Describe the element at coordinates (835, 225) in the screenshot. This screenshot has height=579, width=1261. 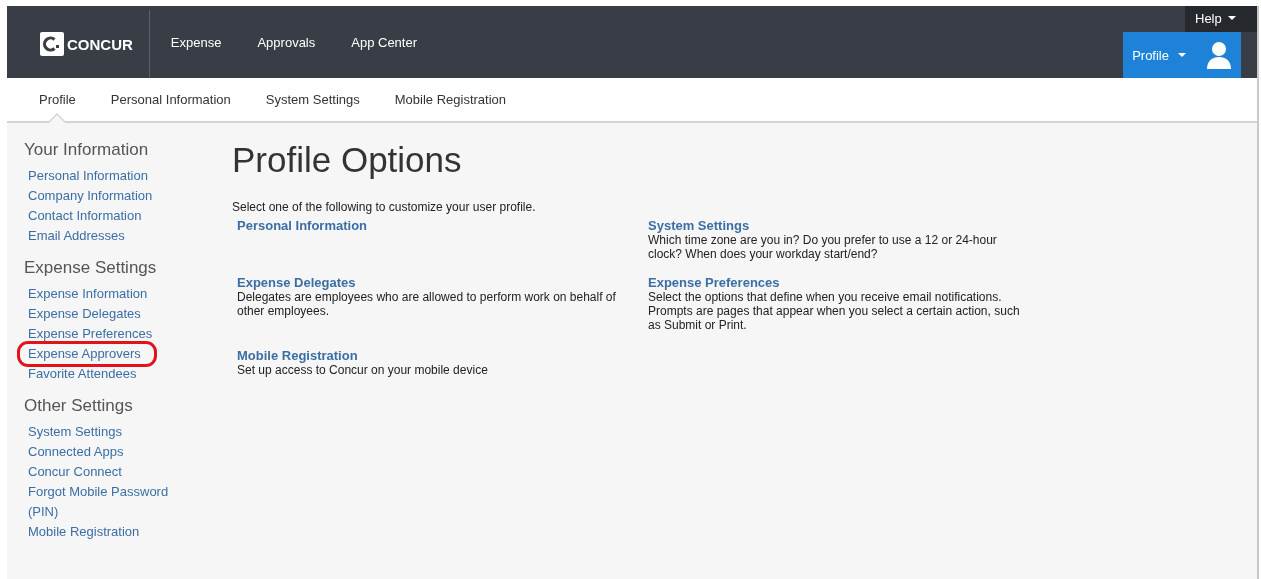
I see `option-link: System Settings` at that location.